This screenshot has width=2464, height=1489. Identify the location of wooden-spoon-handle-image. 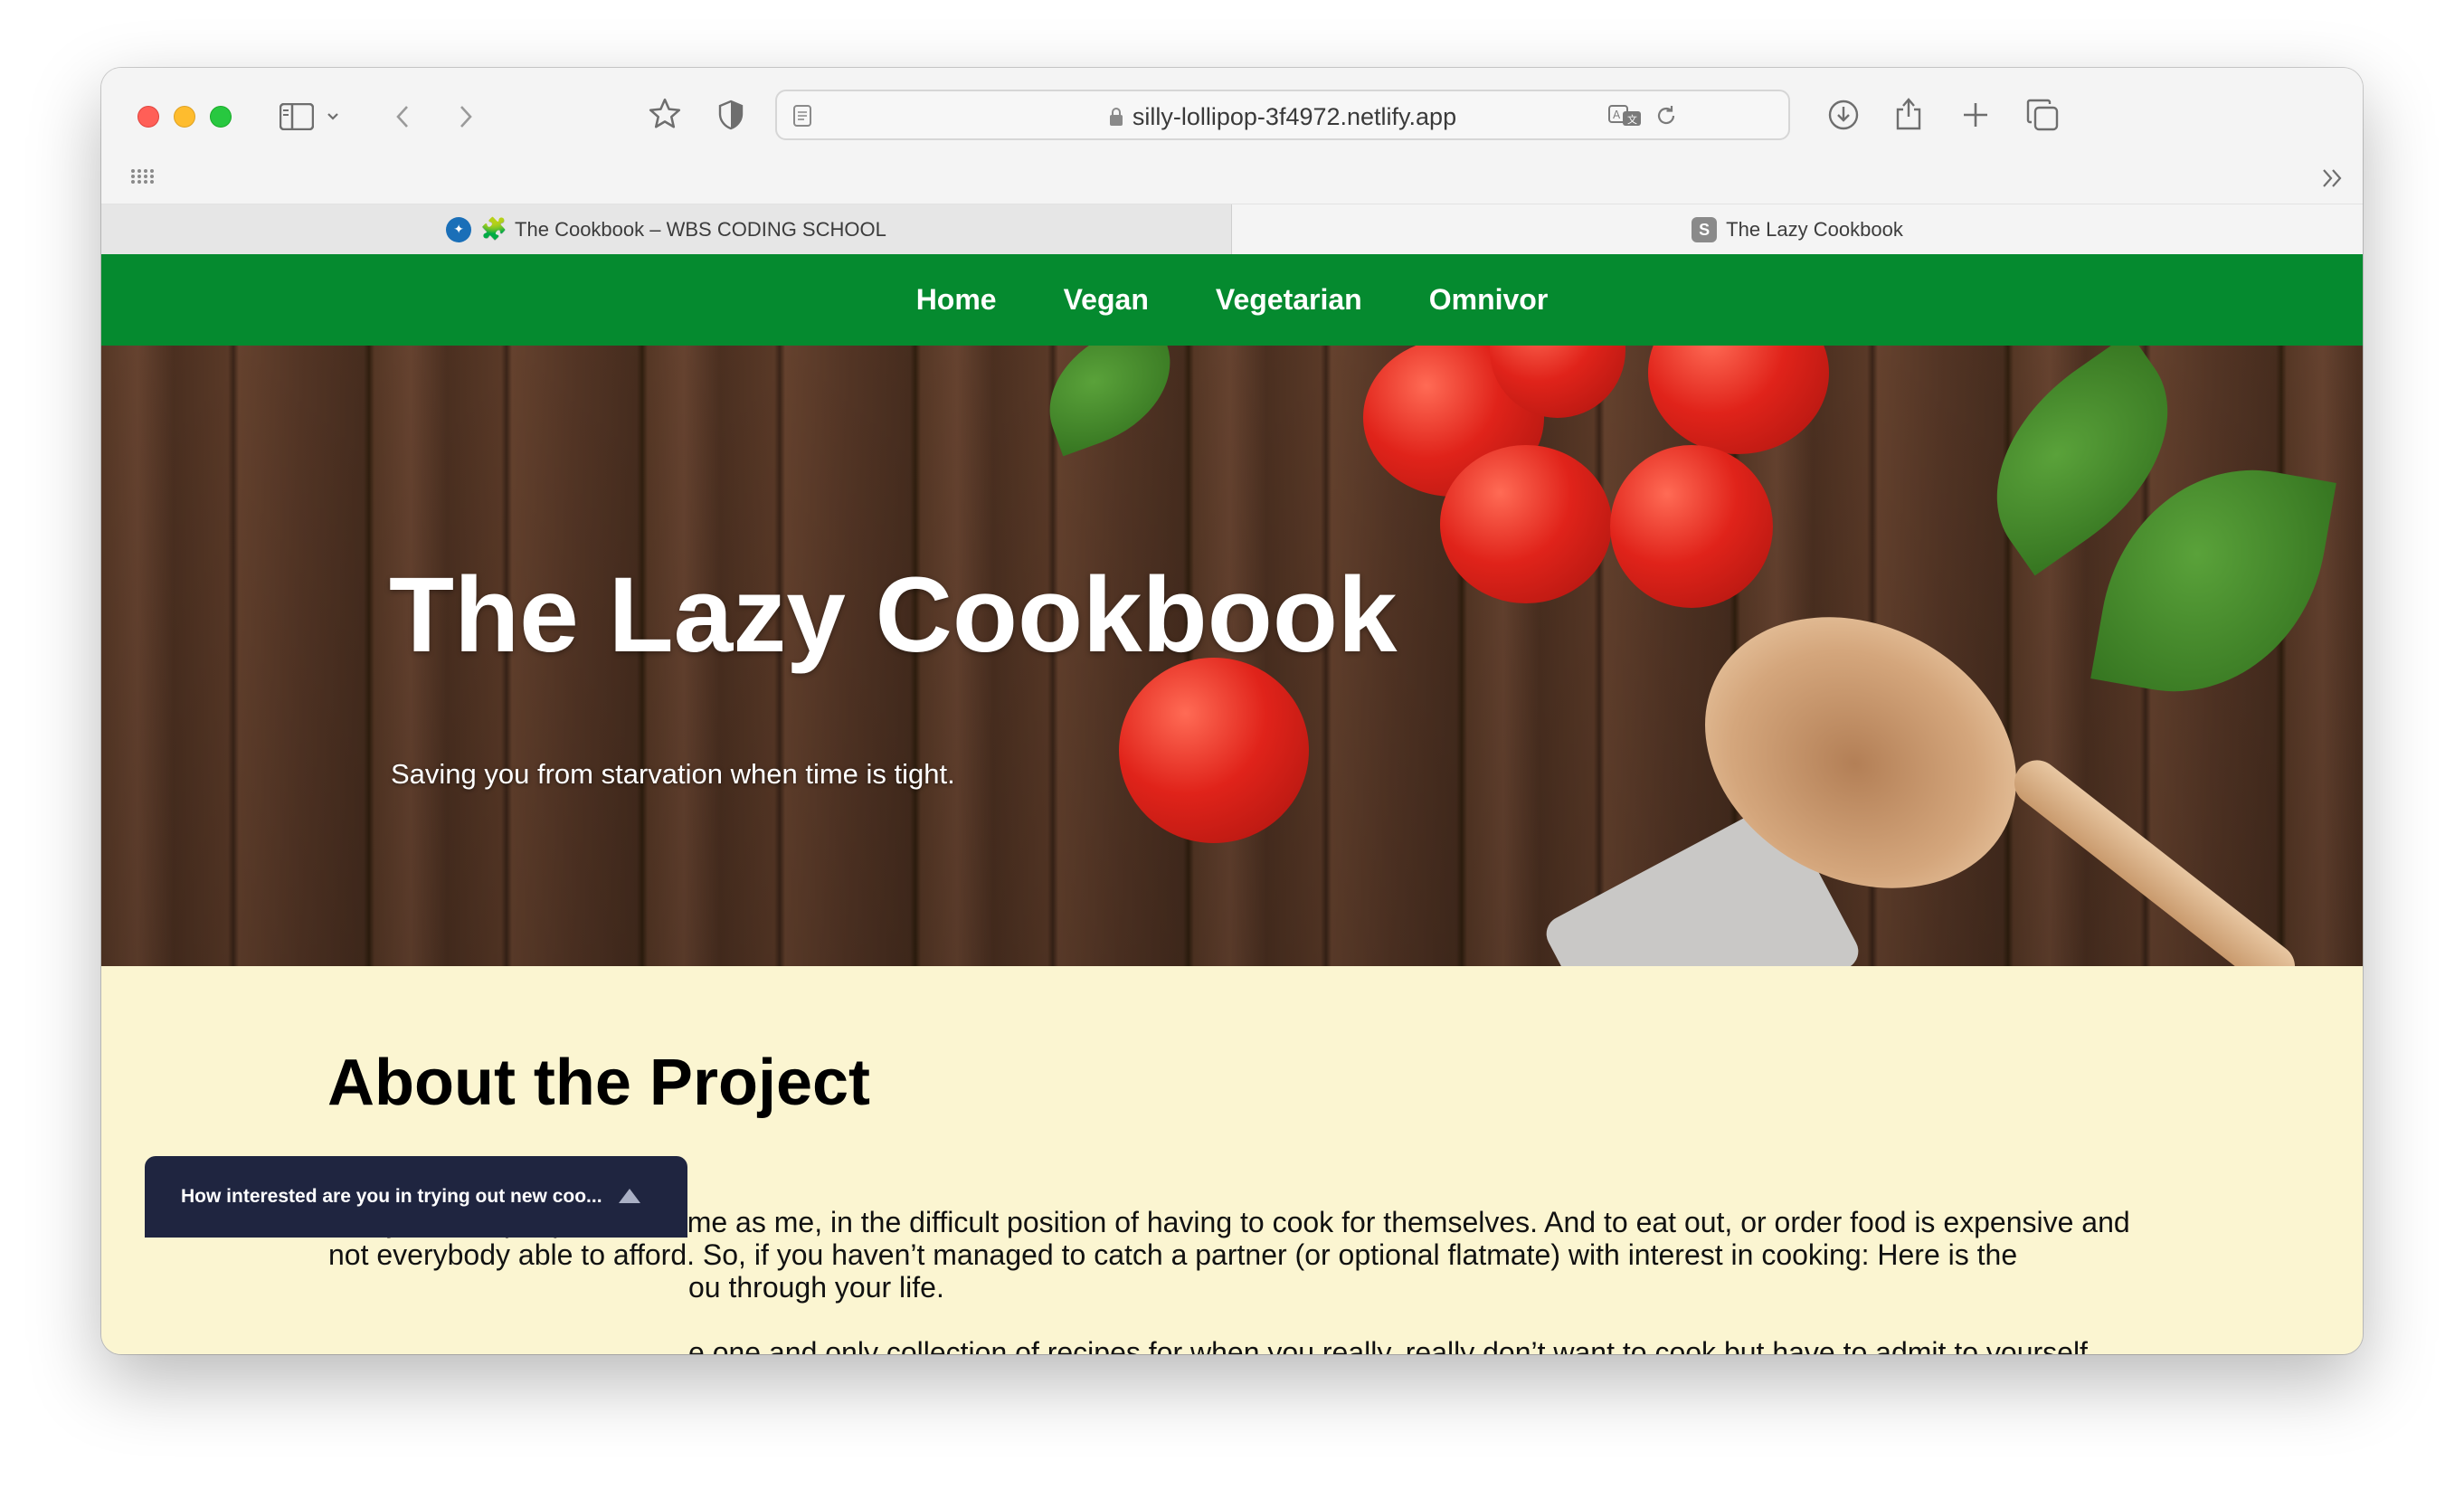
(2154, 858).